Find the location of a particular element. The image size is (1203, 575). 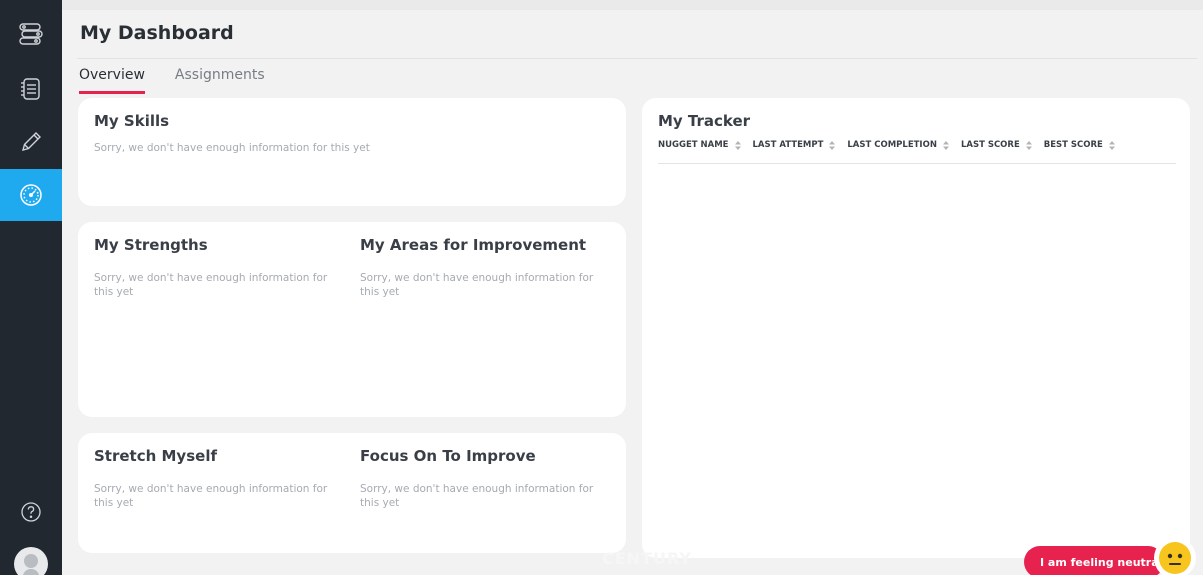

column-header-last-score: LAST SCORE is located at coordinates (996, 145).